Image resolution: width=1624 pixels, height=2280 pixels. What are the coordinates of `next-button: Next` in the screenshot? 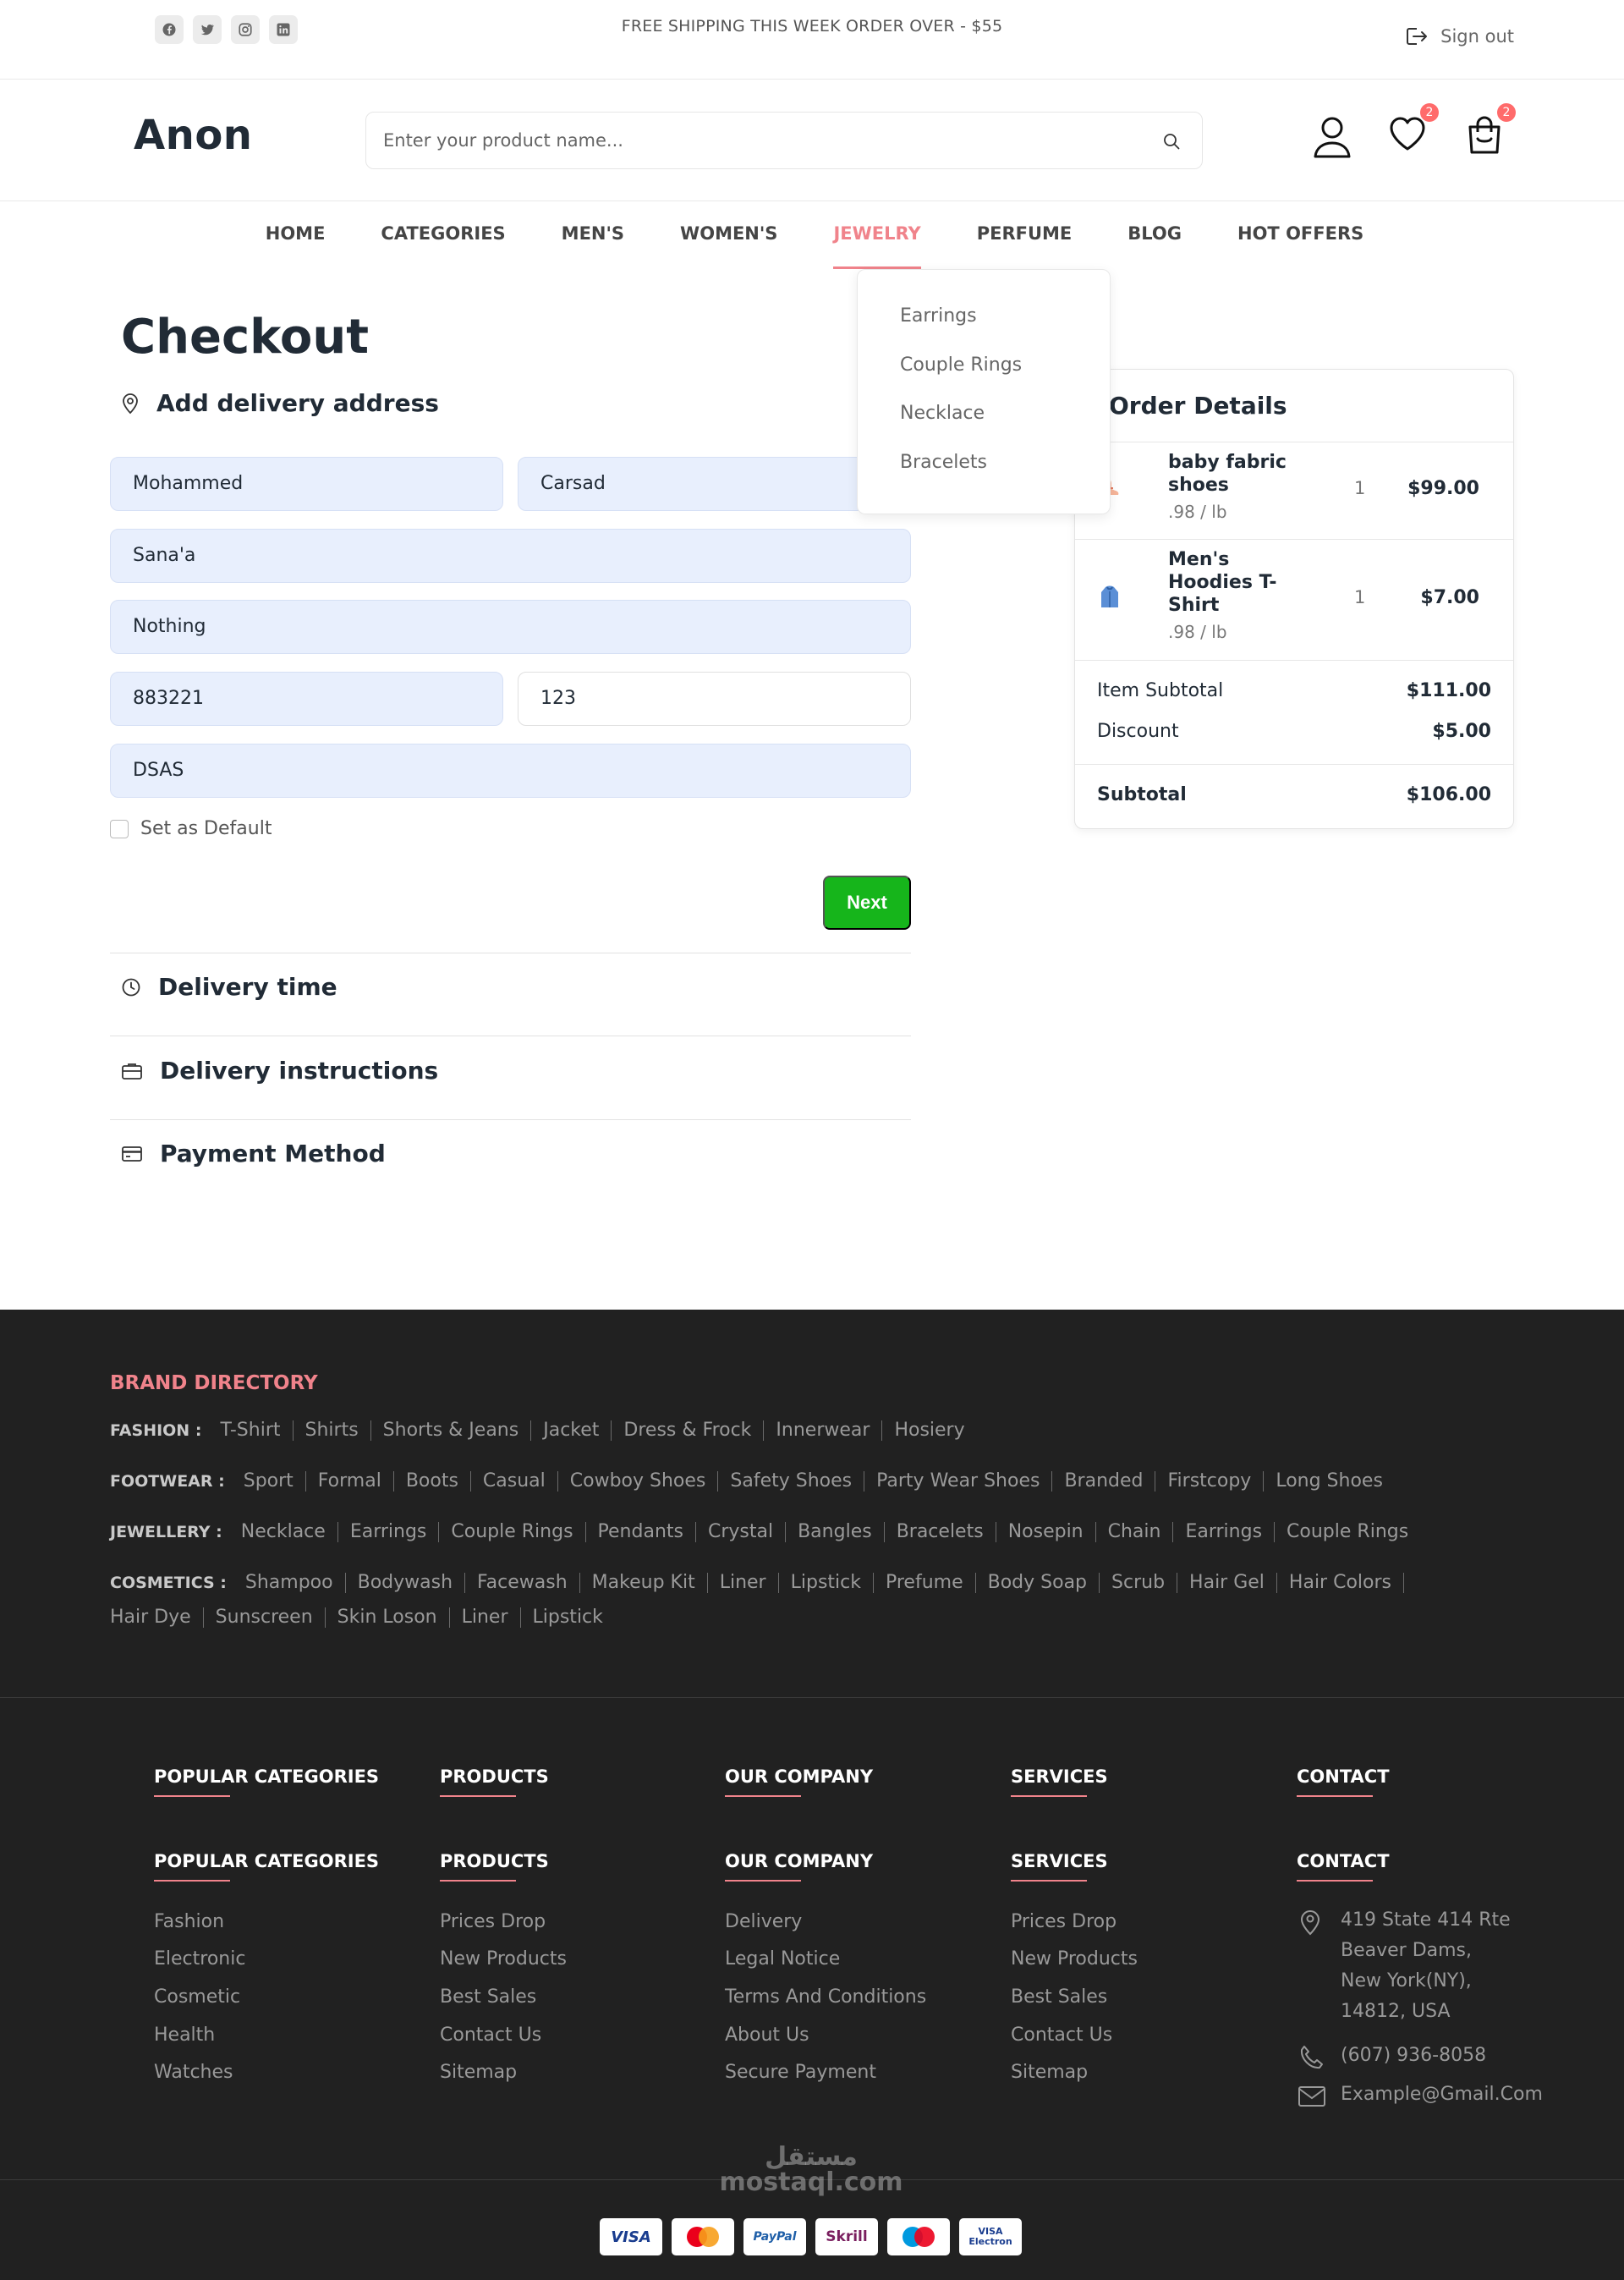 It's located at (867, 903).